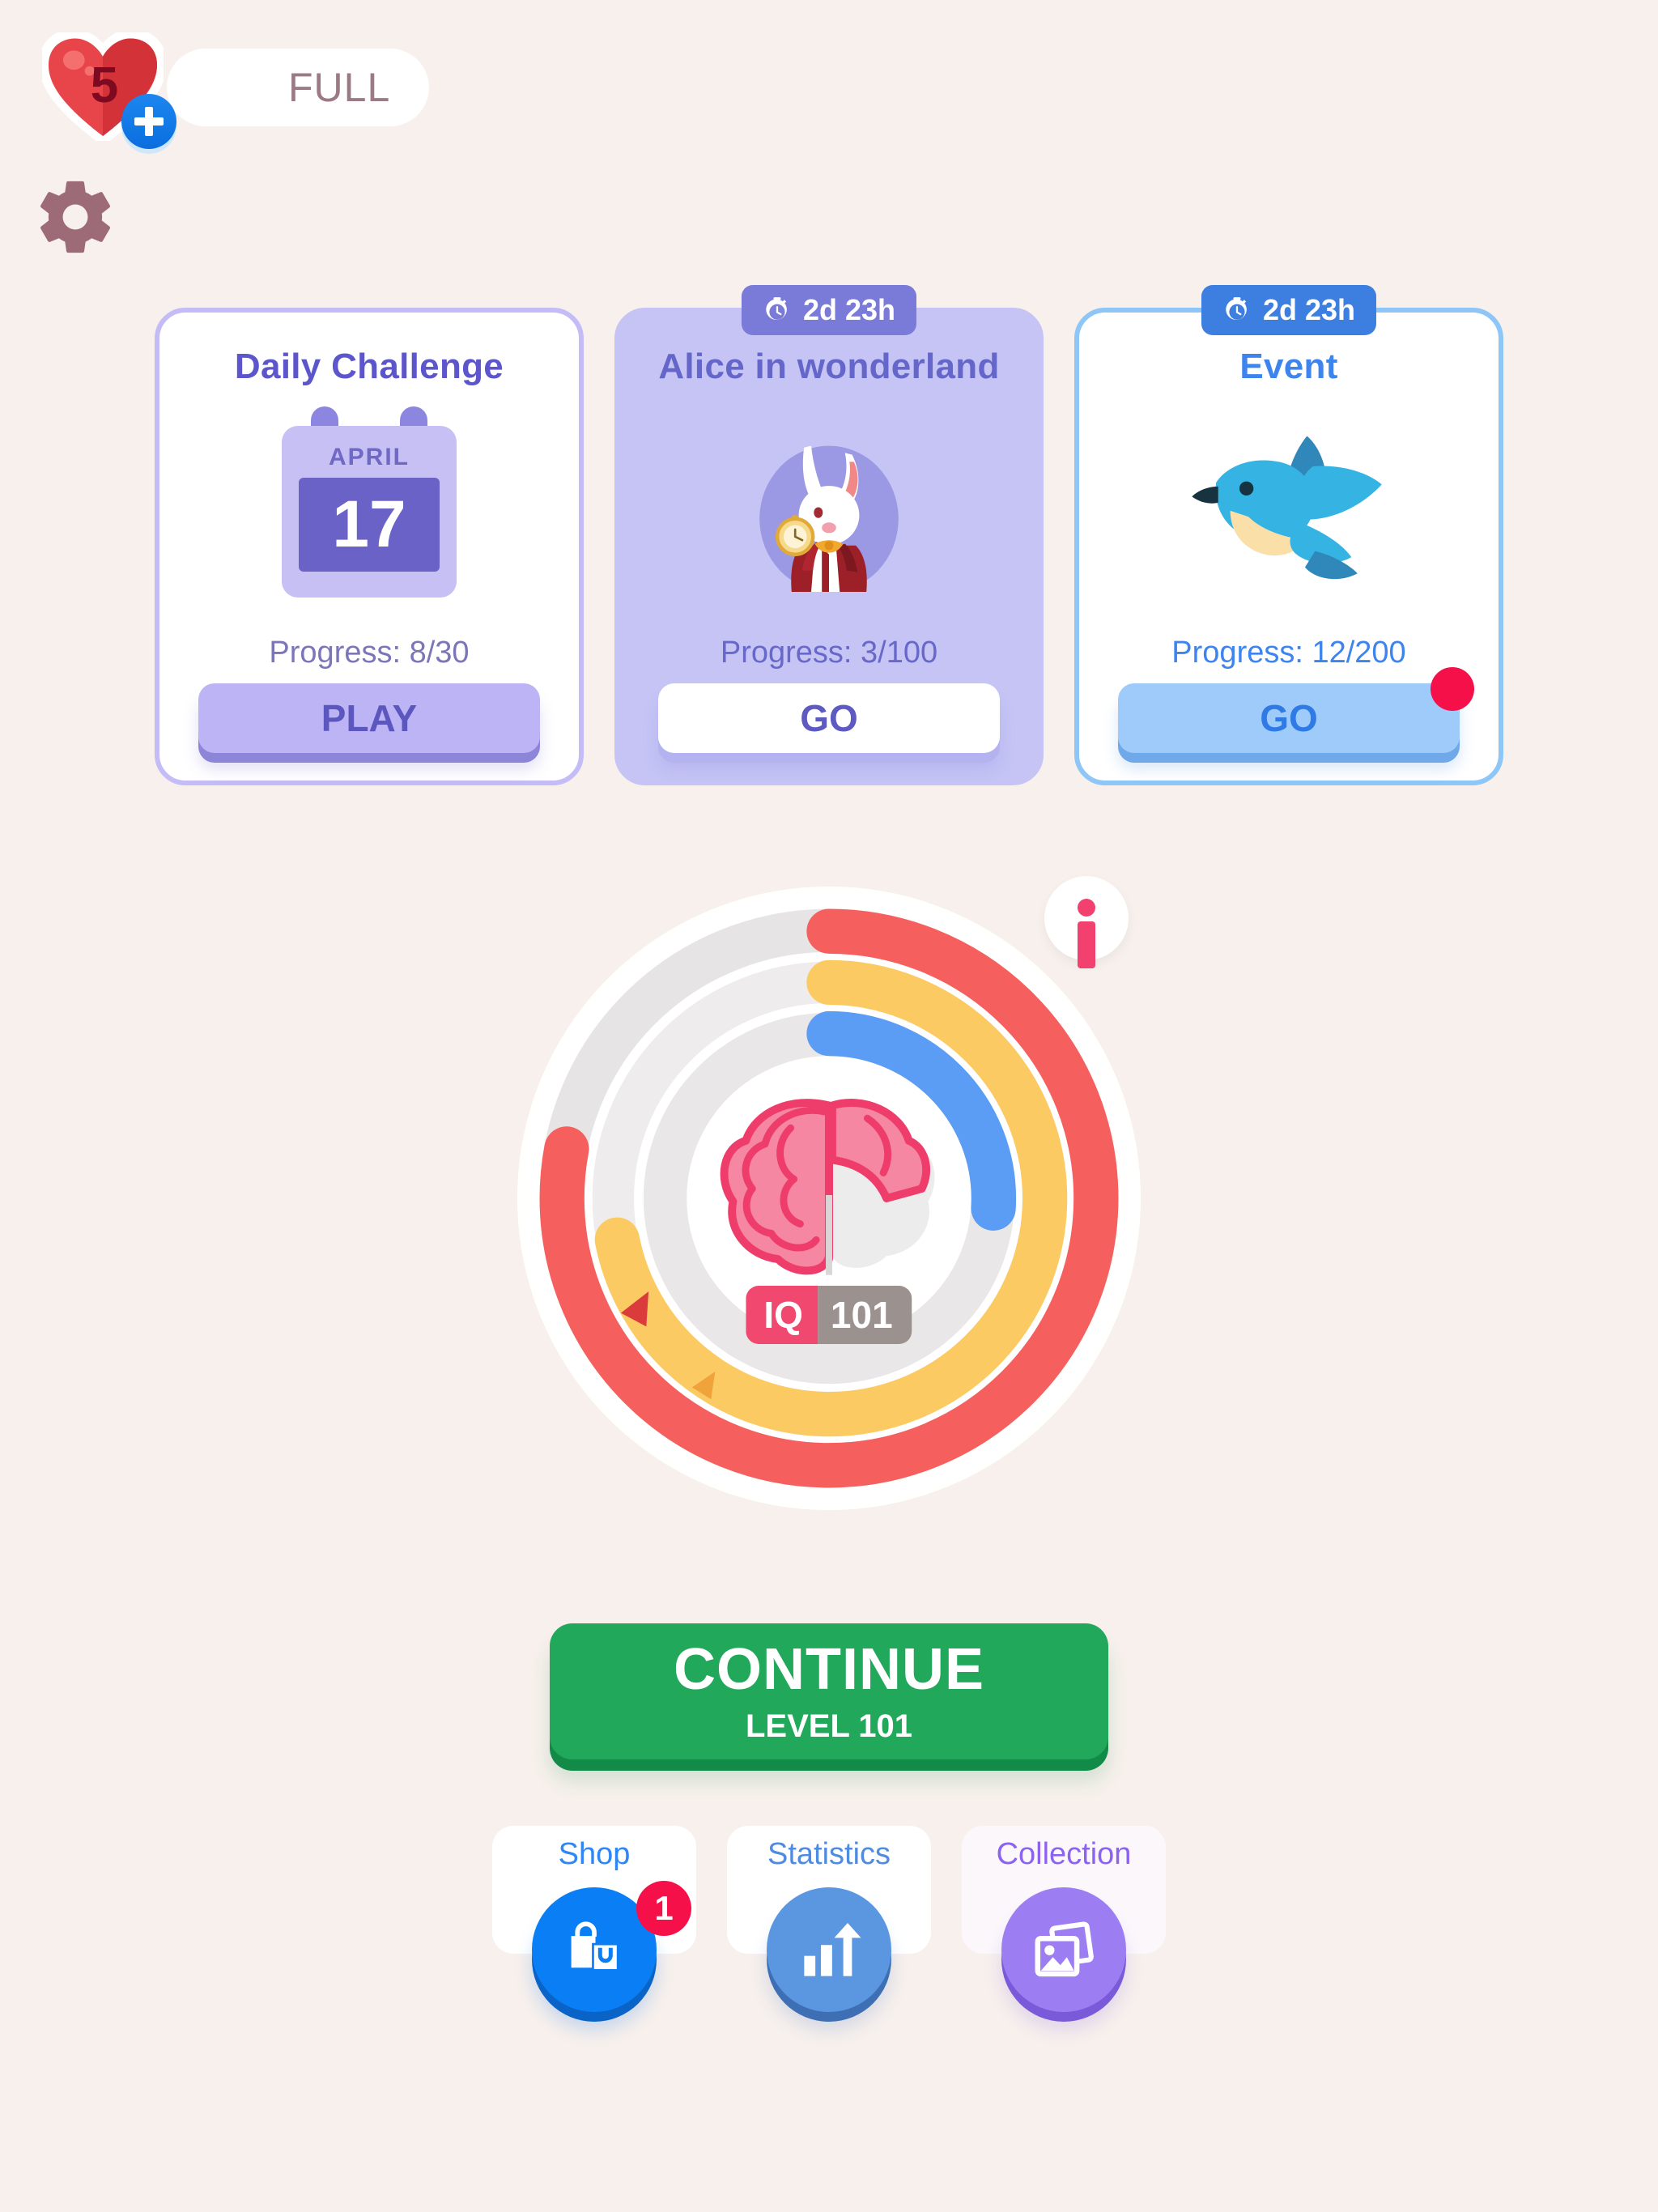  What do you see at coordinates (1452, 689) in the screenshot?
I see `notification-dot` at bounding box center [1452, 689].